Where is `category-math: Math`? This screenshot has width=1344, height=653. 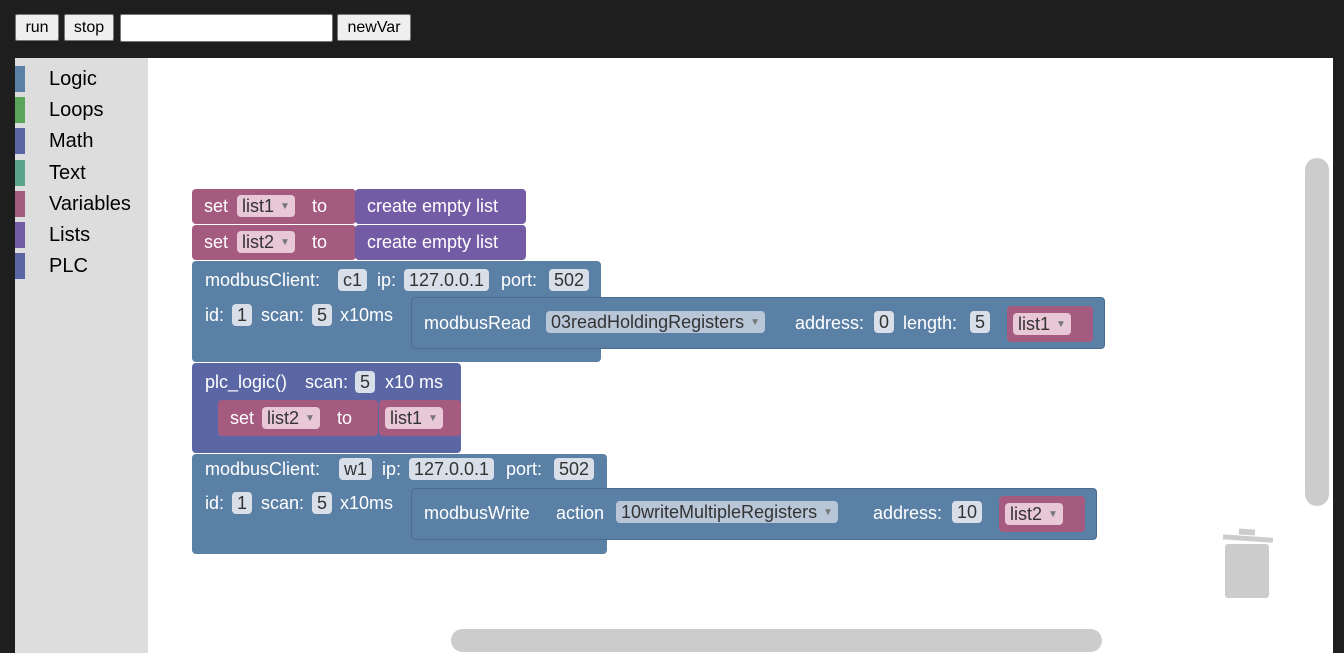
category-math: Math is located at coordinates (81, 141).